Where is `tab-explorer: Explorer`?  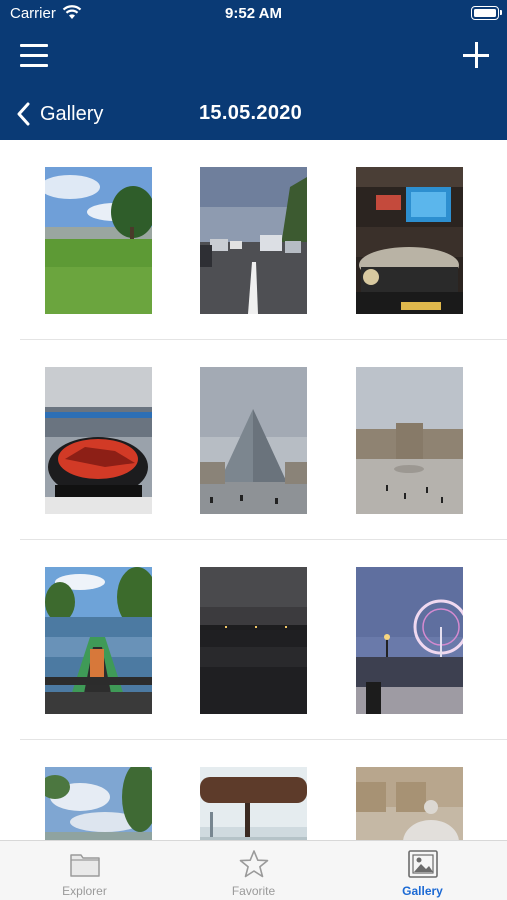 tab-explorer: Explorer is located at coordinates (84, 870).